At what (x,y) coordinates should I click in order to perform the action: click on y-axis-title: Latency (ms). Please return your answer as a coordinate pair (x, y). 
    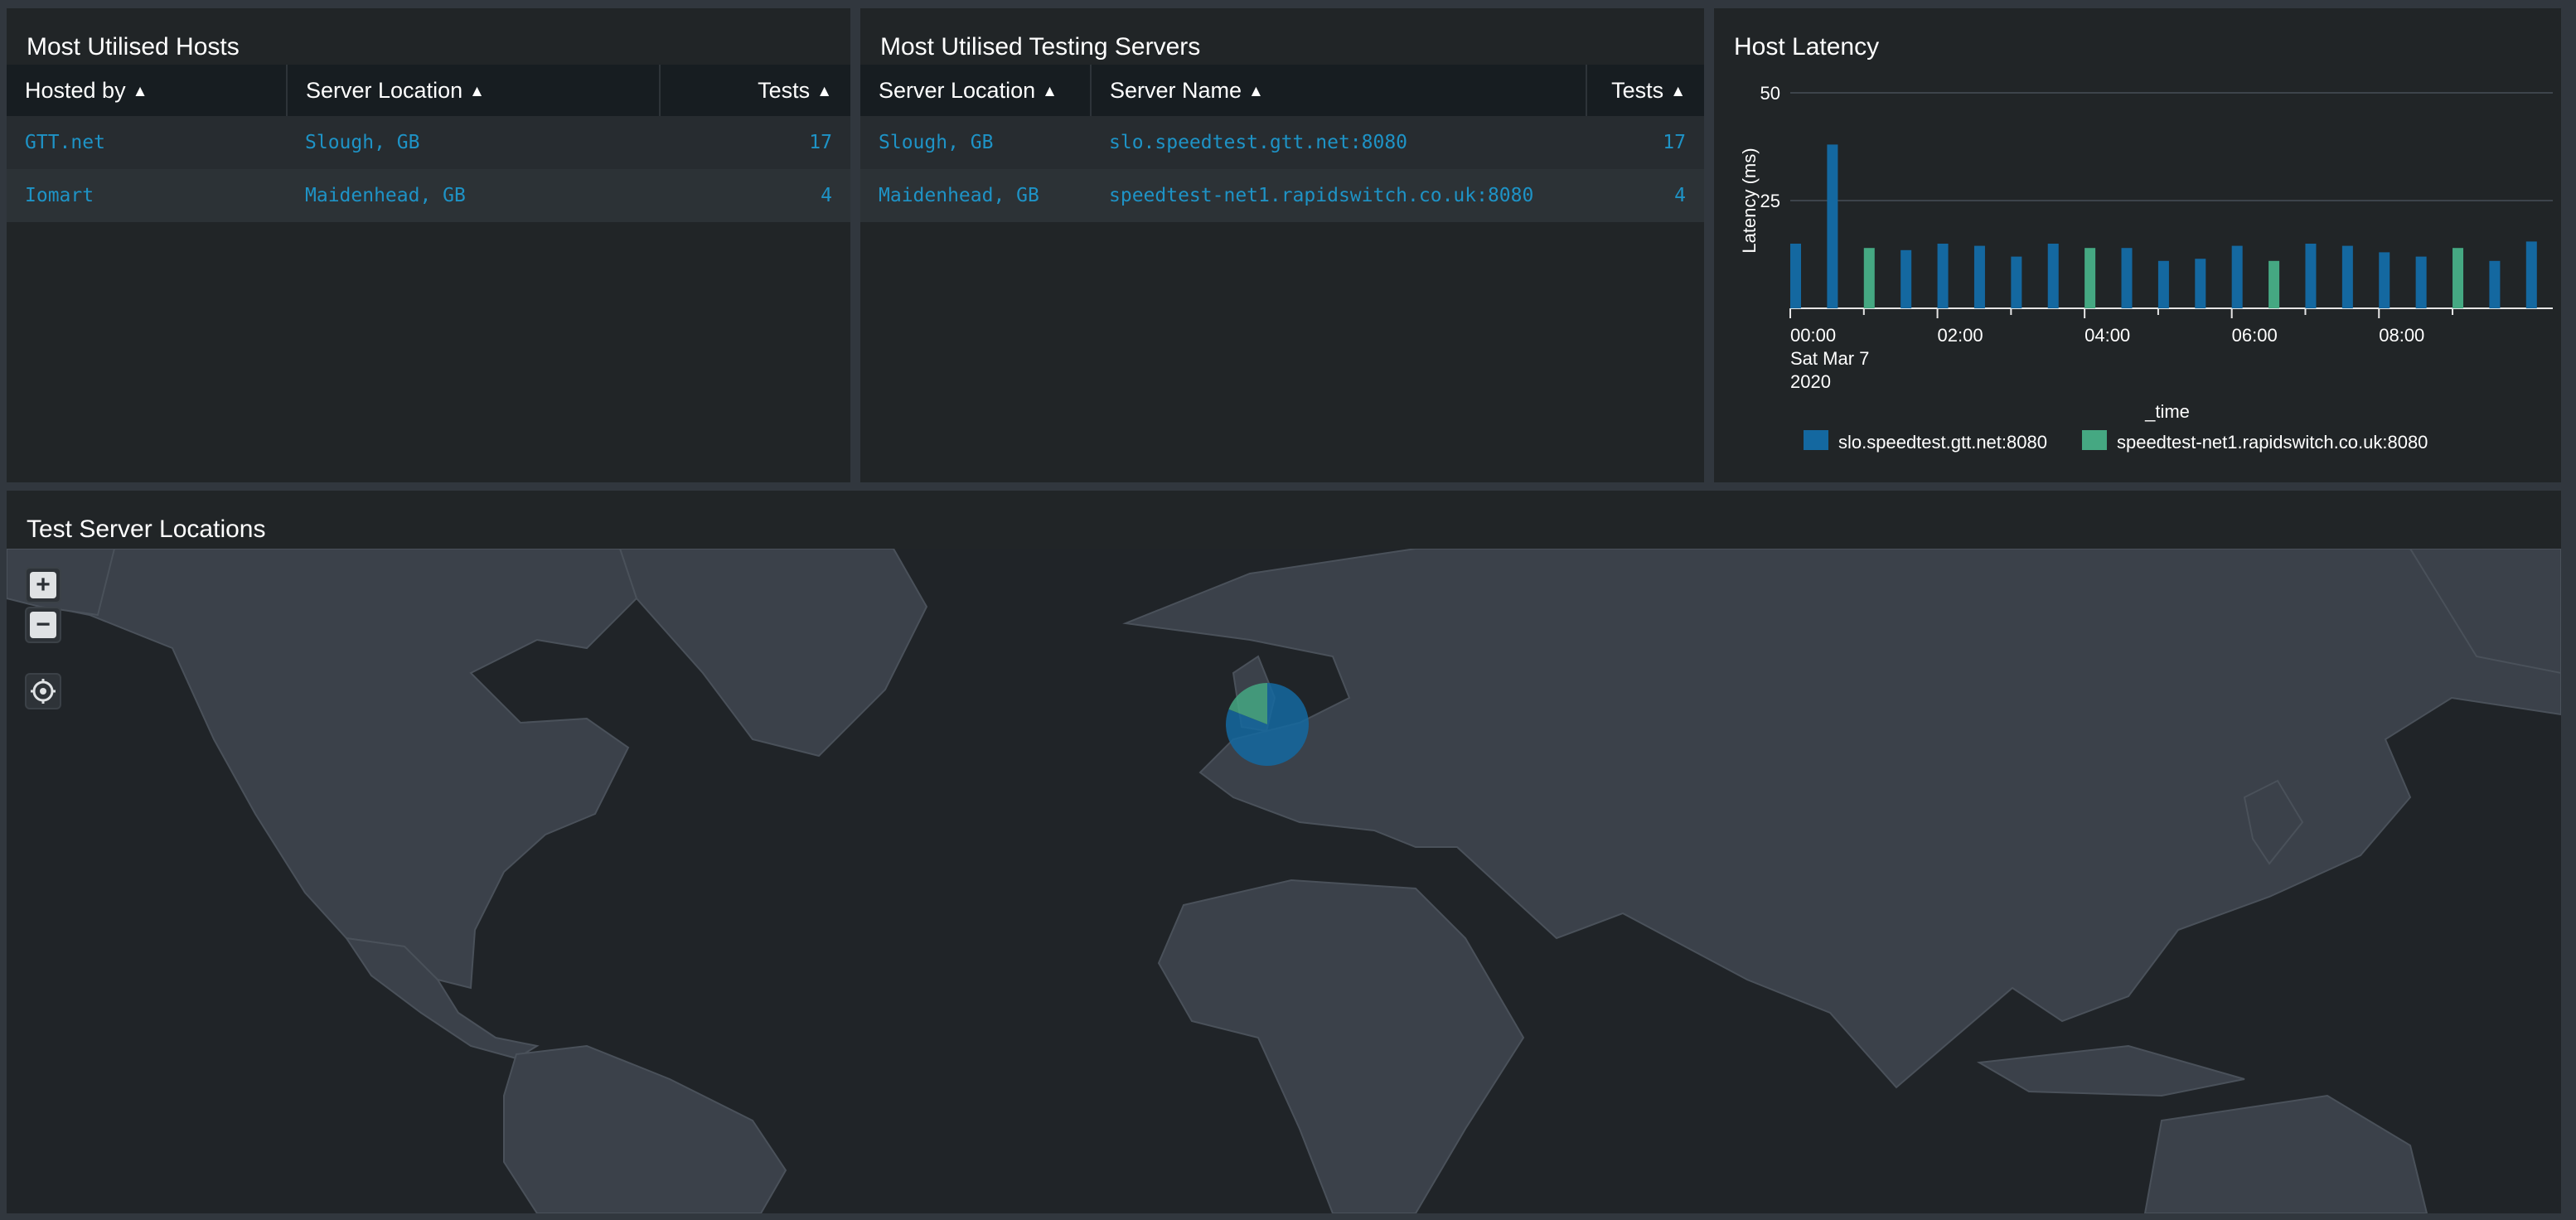
    Looking at the image, I should click on (1749, 200).